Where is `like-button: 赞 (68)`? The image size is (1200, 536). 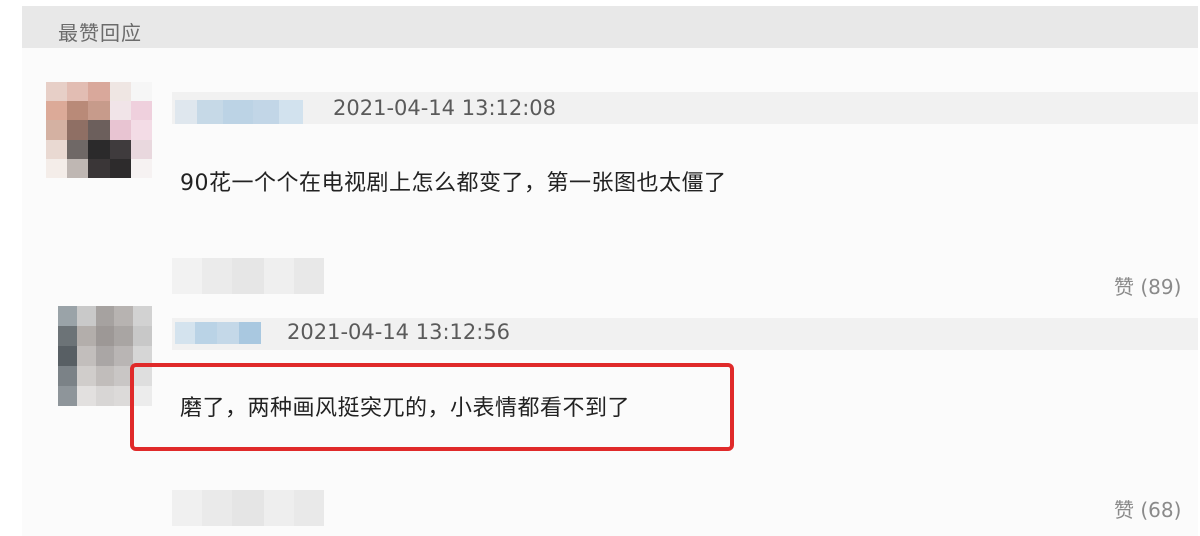
like-button: 赞 (68) is located at coordinates (1147, 508).